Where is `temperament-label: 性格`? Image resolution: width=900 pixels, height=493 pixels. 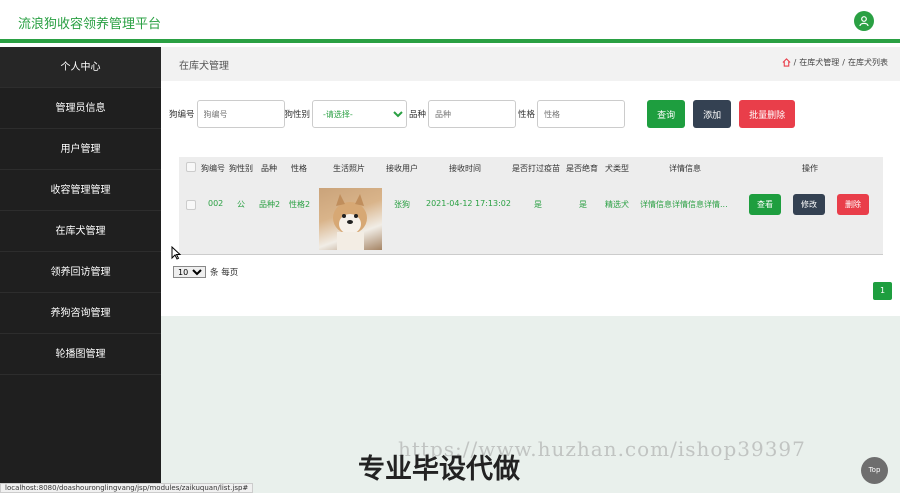
temperament-label: 性格 is located at coordinates (527, 115).